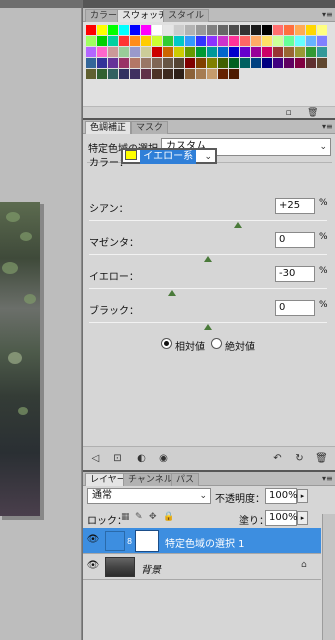  What do you see at coordinates (216, 343) in the screenshot?
I see `absolute-radio` at bounding box center [216, 343].